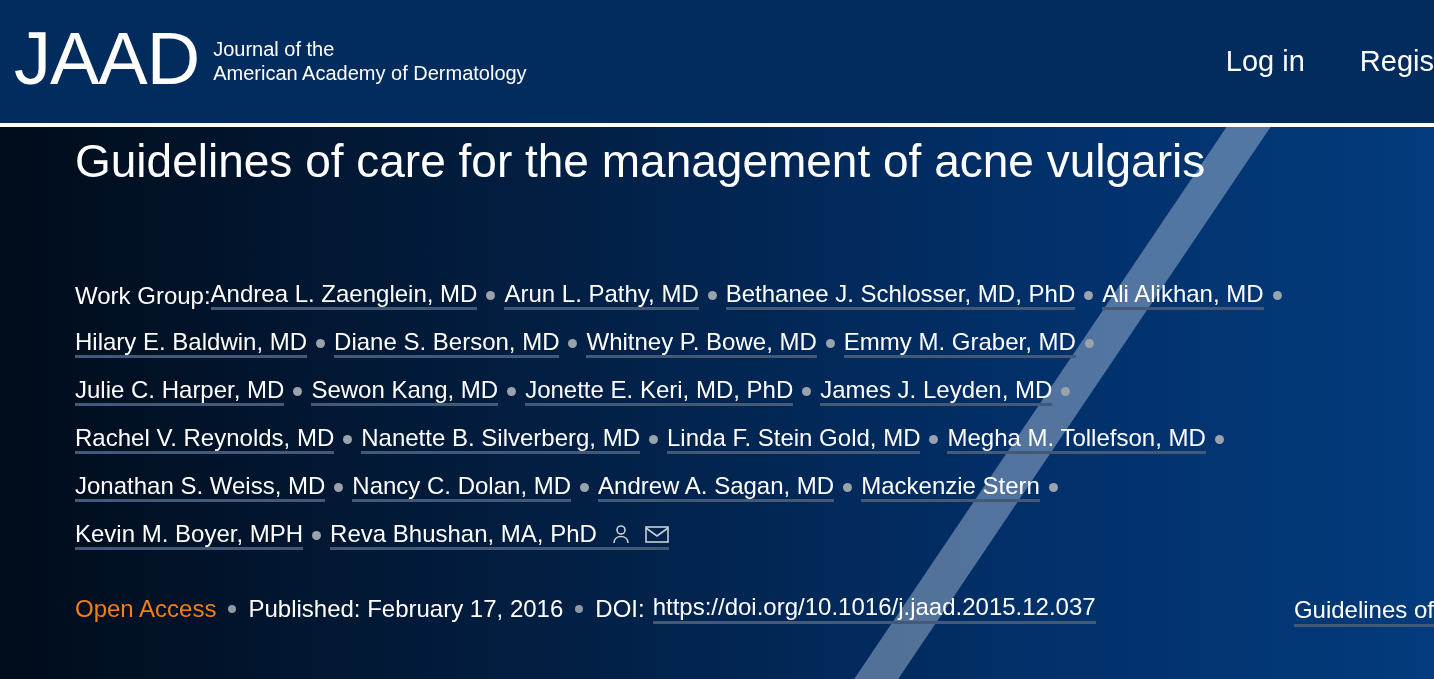 This screenshot has width=1434, height=679. What do you see at coordinates (794, 439) in the screenshot?
I see `author-link: Linda F. Stein Gold, MD` at bounding box center [794, 439].